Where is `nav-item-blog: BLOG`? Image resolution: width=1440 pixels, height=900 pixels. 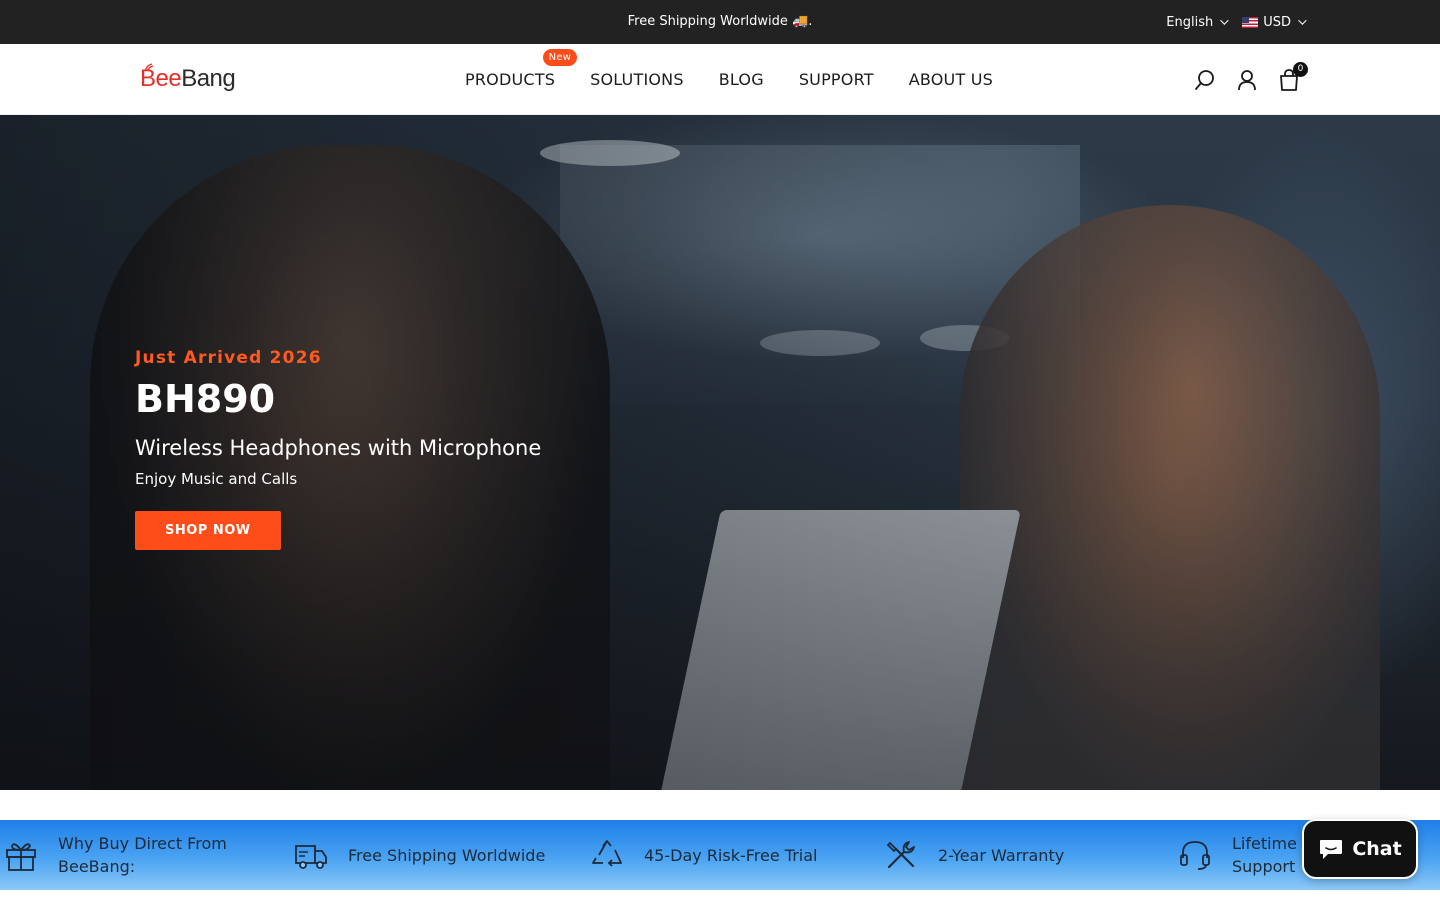
nav-item-blog: BLOG is located at coordinates (741, 79).